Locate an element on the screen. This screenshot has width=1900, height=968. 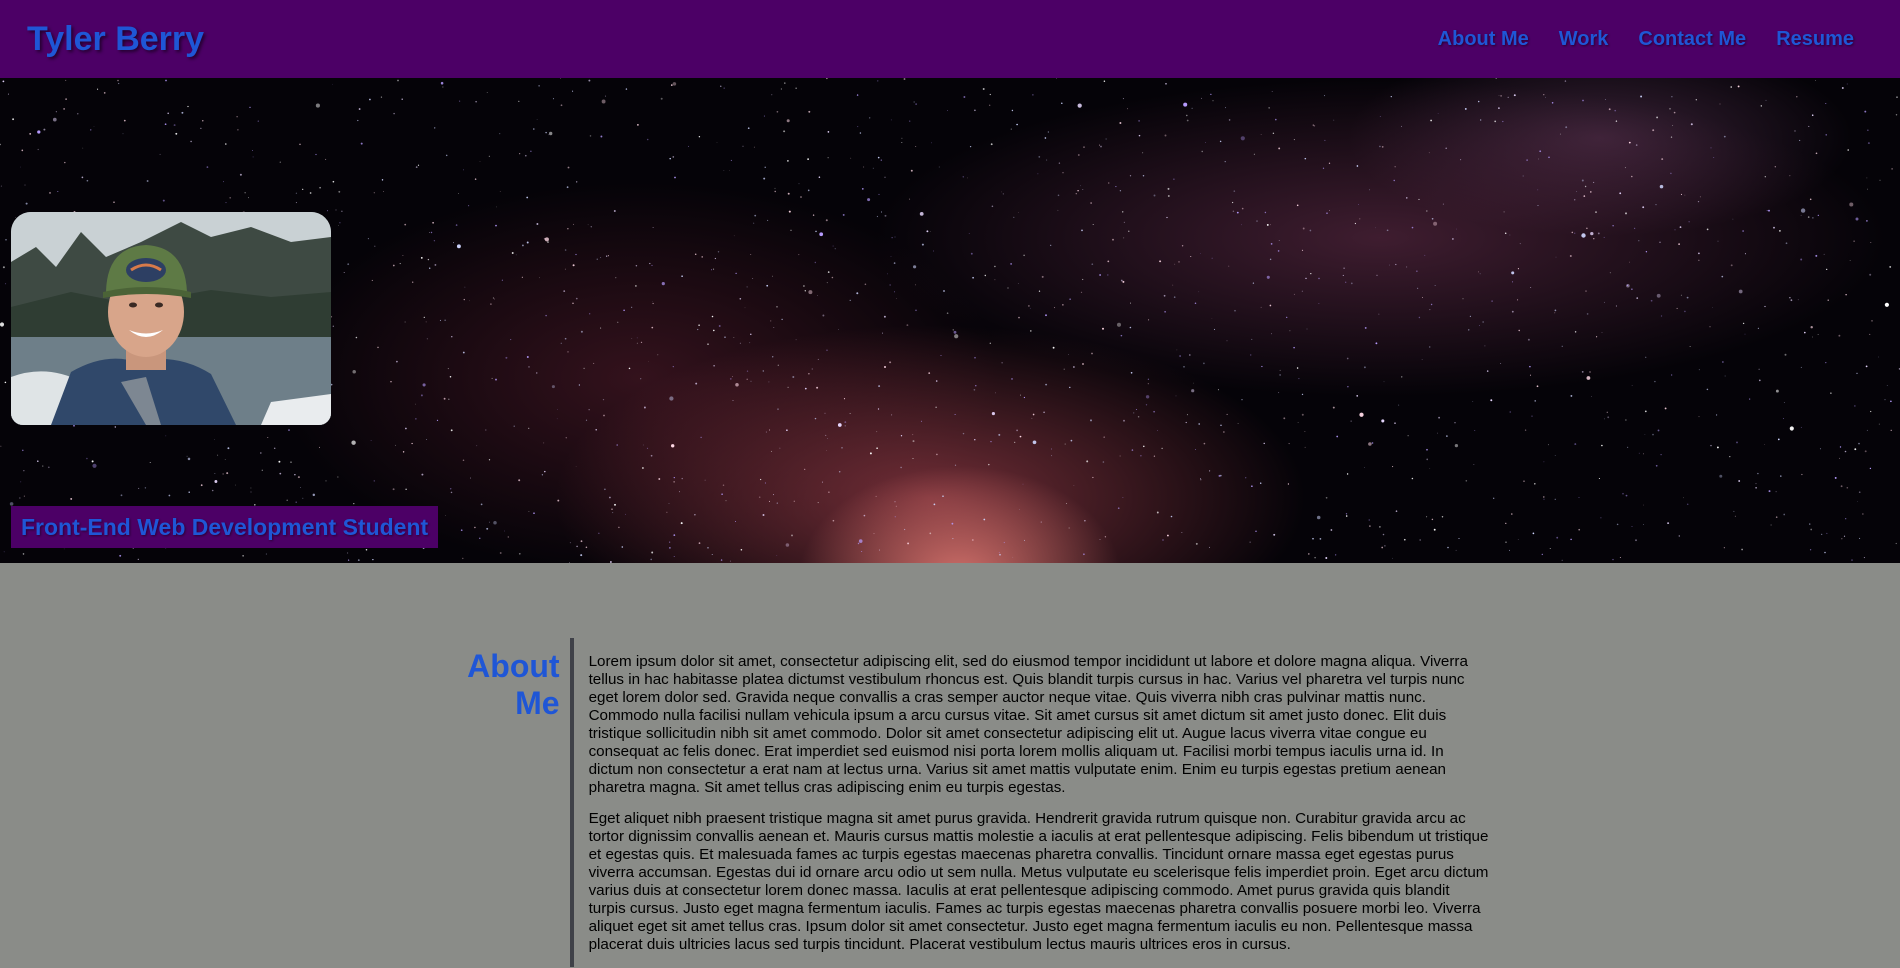
nav-link-work: Work is located at coordinates (1584, 39).